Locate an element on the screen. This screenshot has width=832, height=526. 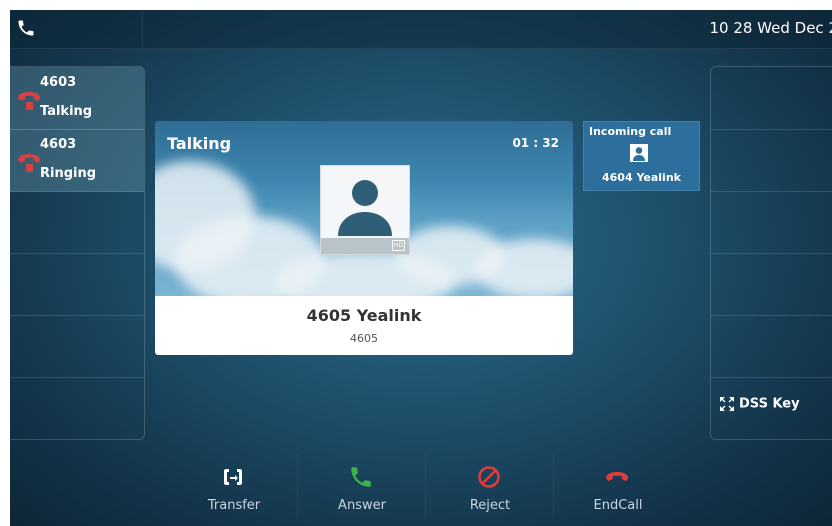
dss-key-panel: DSS Key is located at coordinates (771, 253).